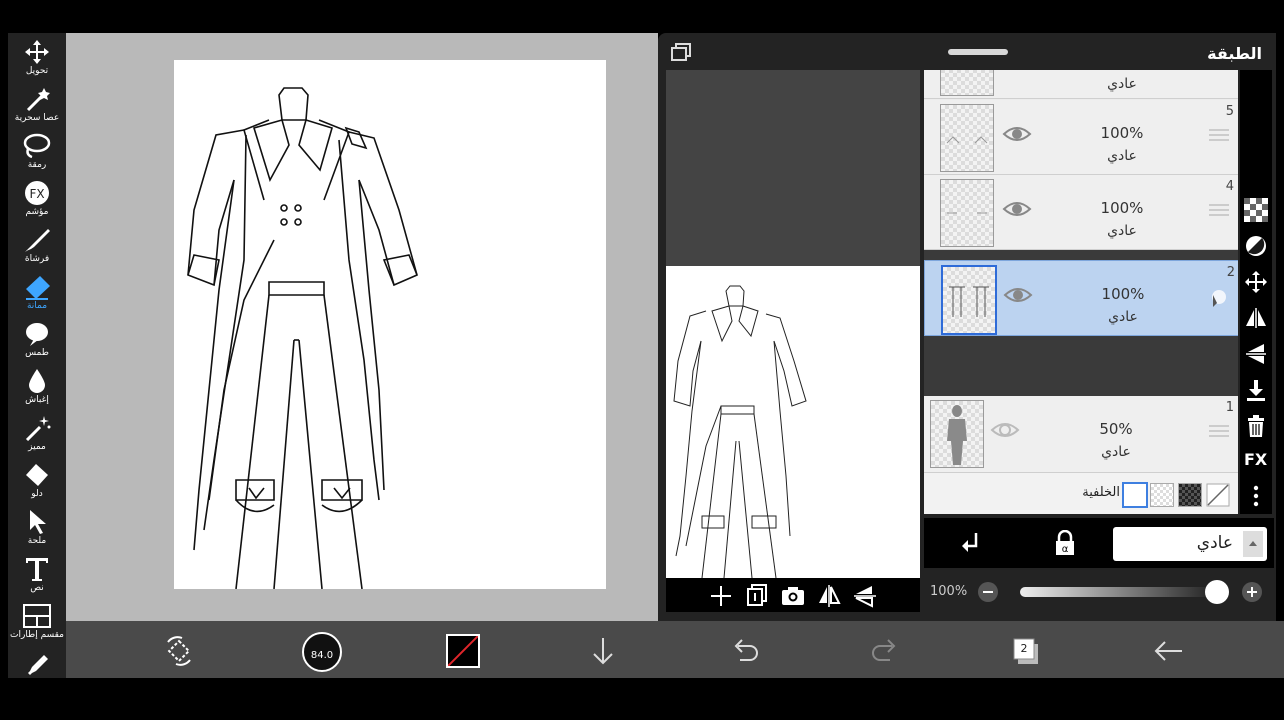  What do you see at coordinates (885, 651) in the screenshot?
I see `redo-icon` at bounding box center [885, 651].